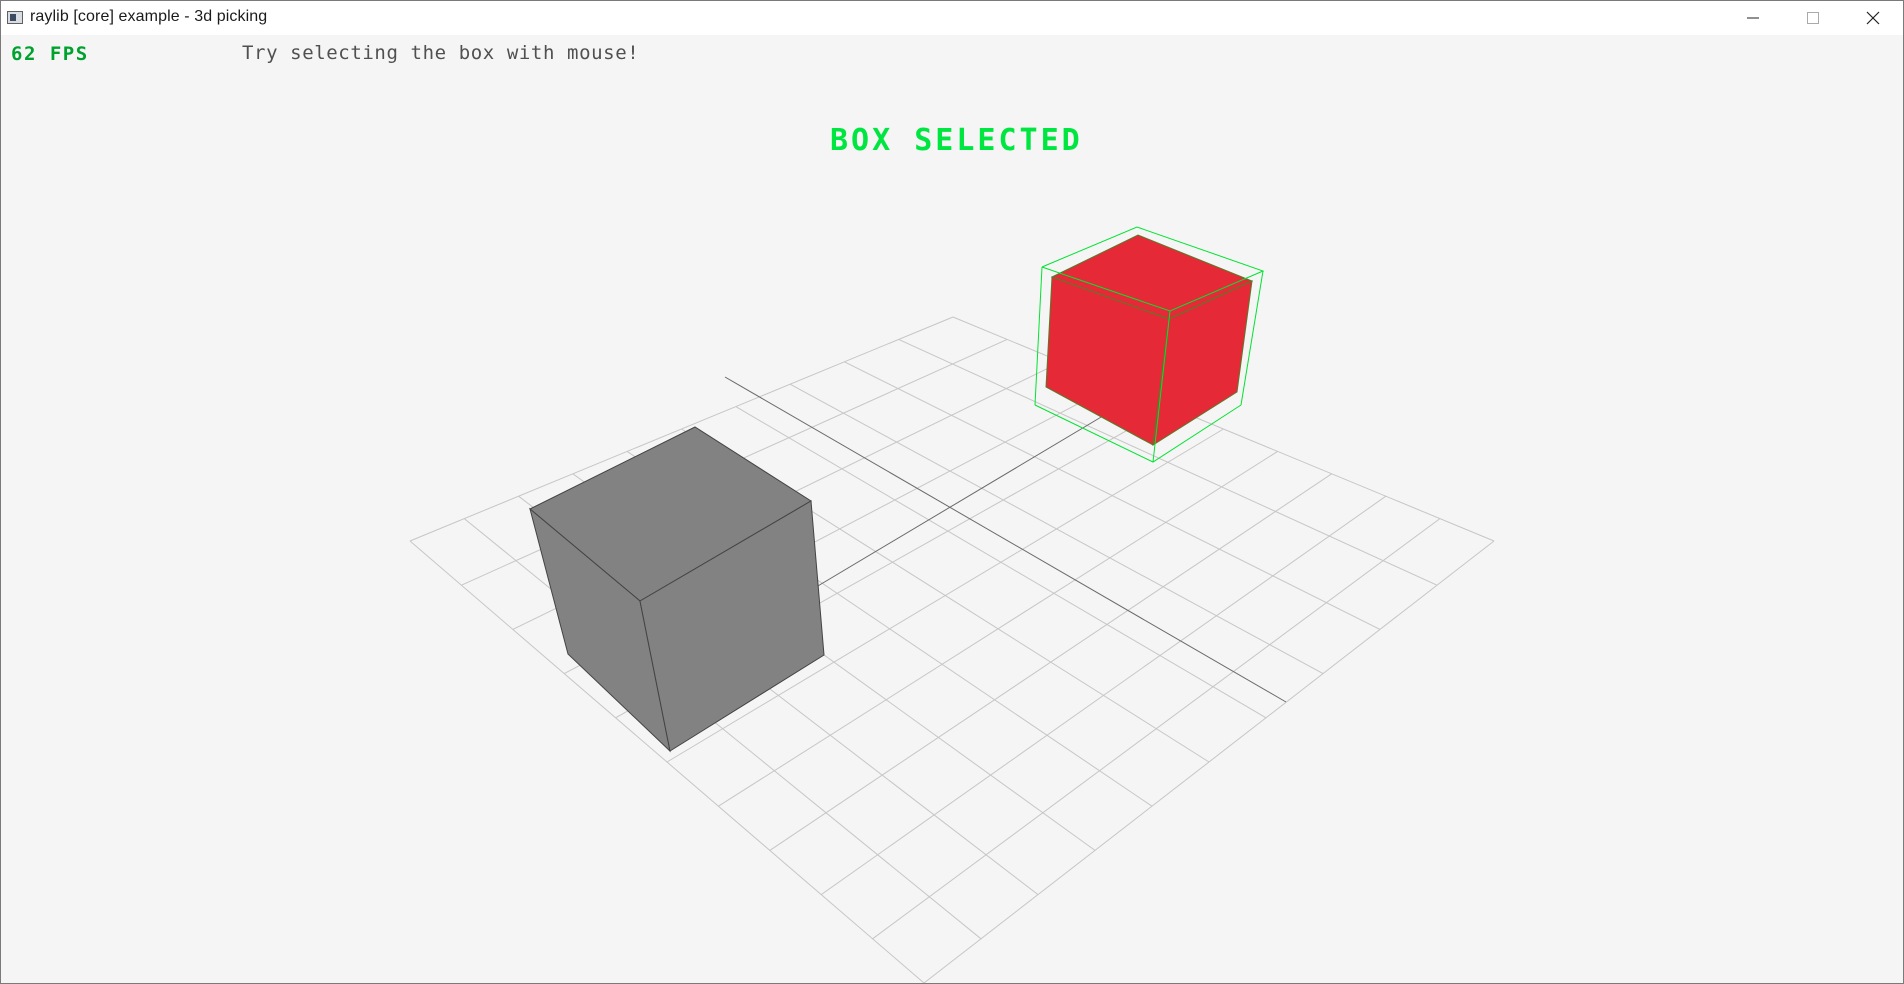  I want to click on instruction-text: Try selecting the box with mouse!, so click(441, 53).